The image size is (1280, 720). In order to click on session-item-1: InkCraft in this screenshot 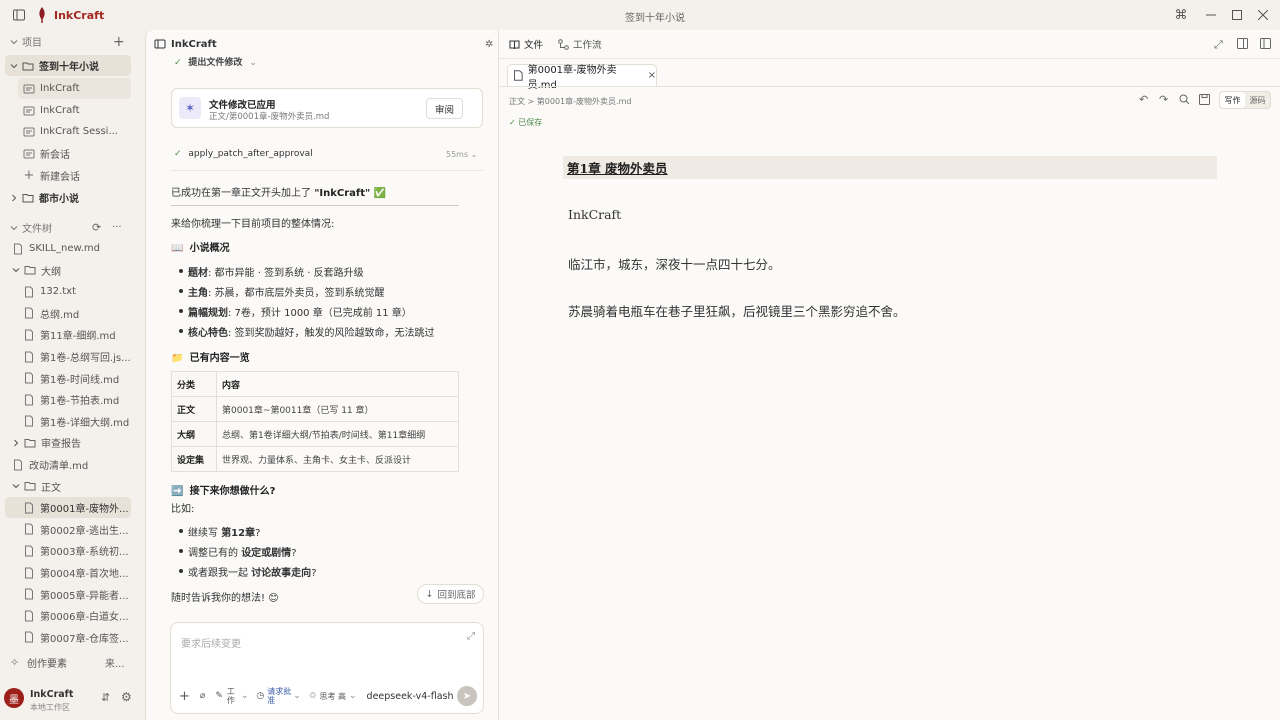, I will do `click(74, 88)`.